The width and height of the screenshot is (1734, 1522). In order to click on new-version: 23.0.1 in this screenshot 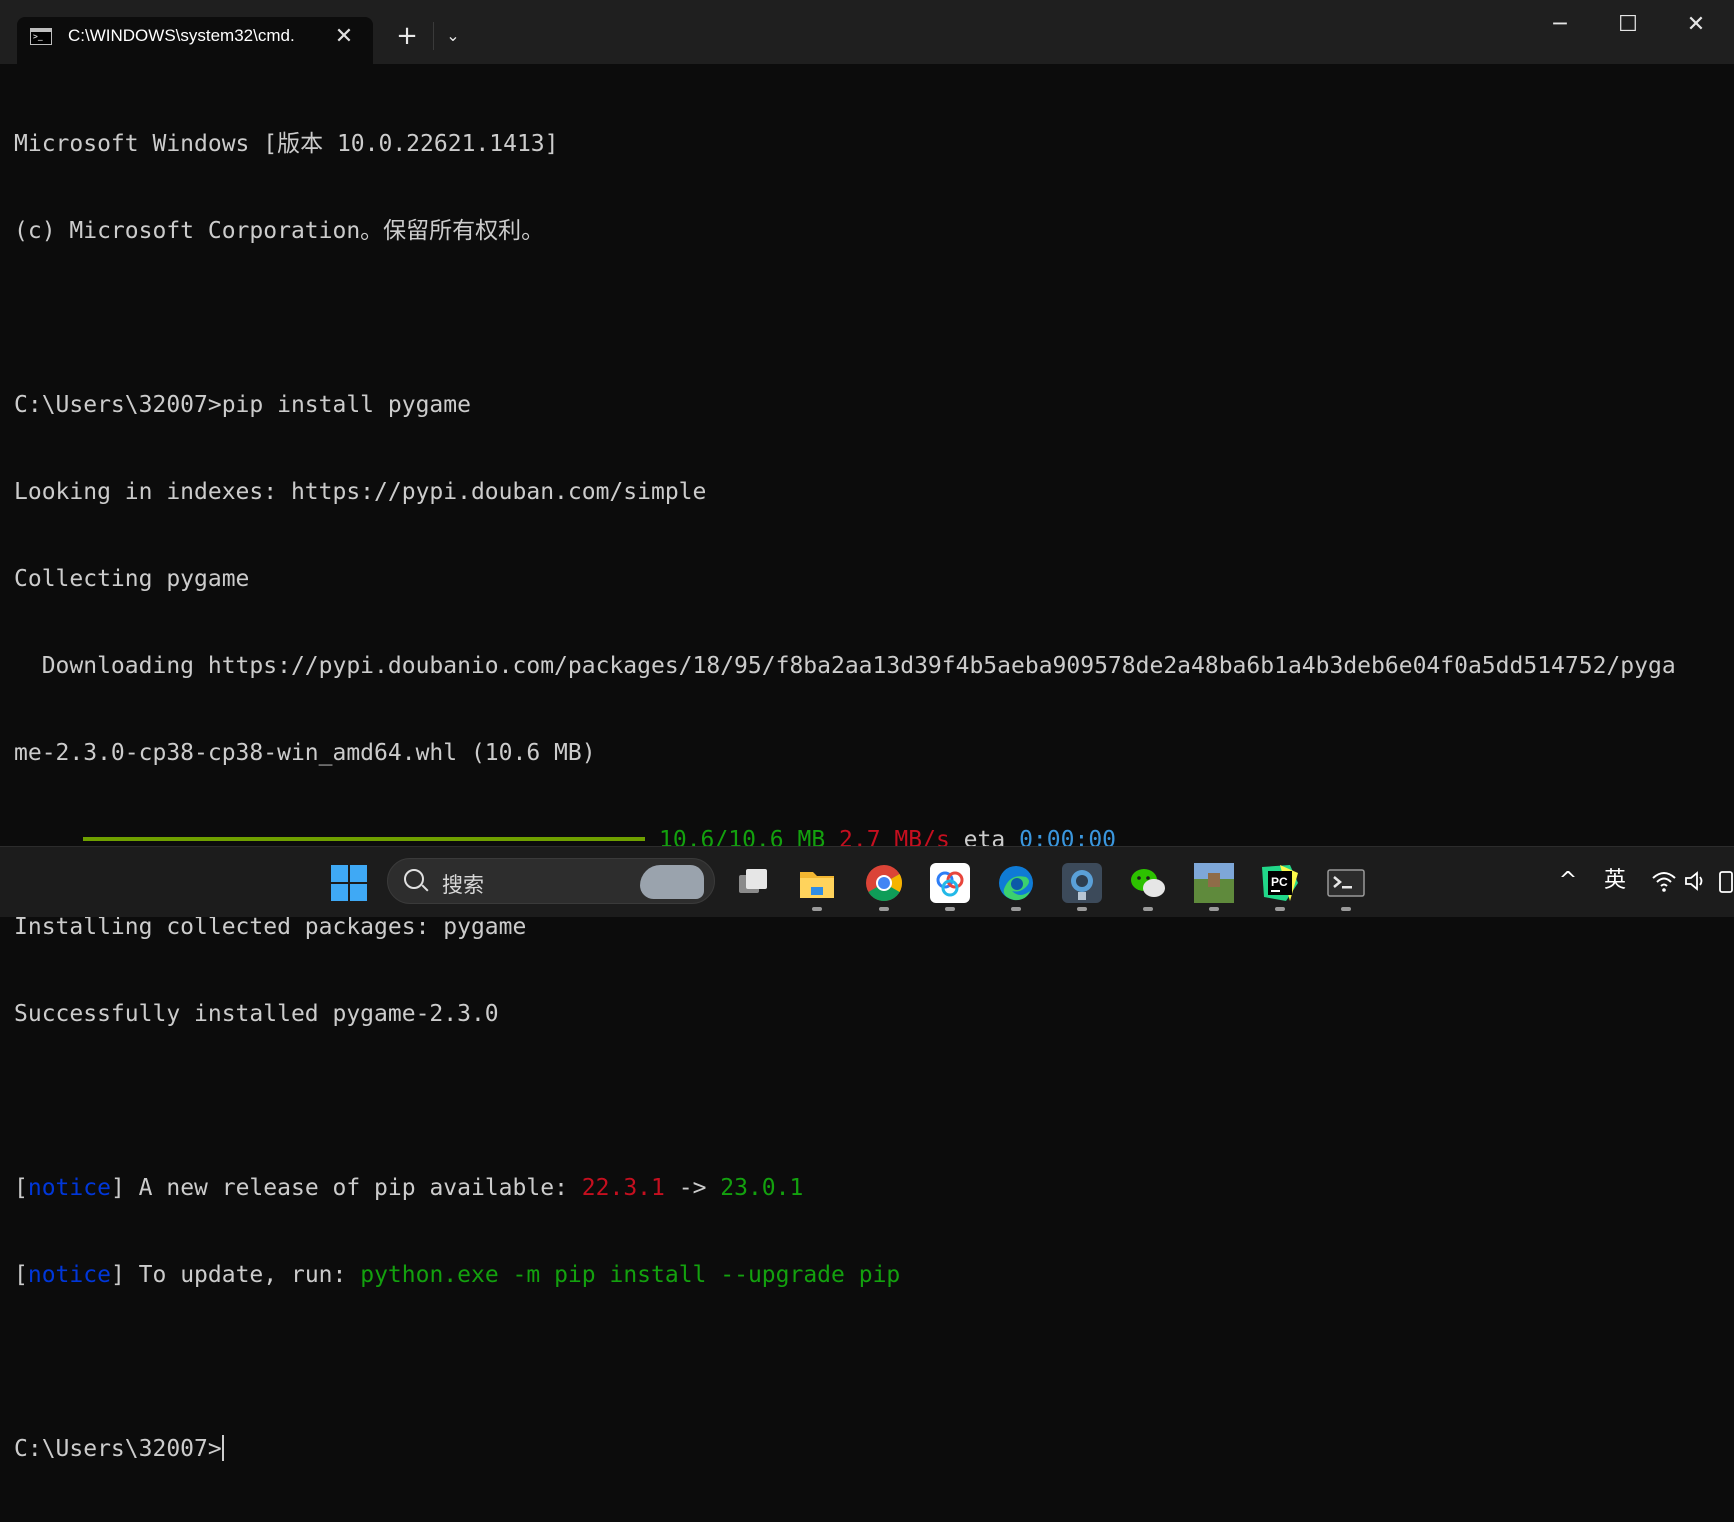, I will do `click(762, 1188)`.